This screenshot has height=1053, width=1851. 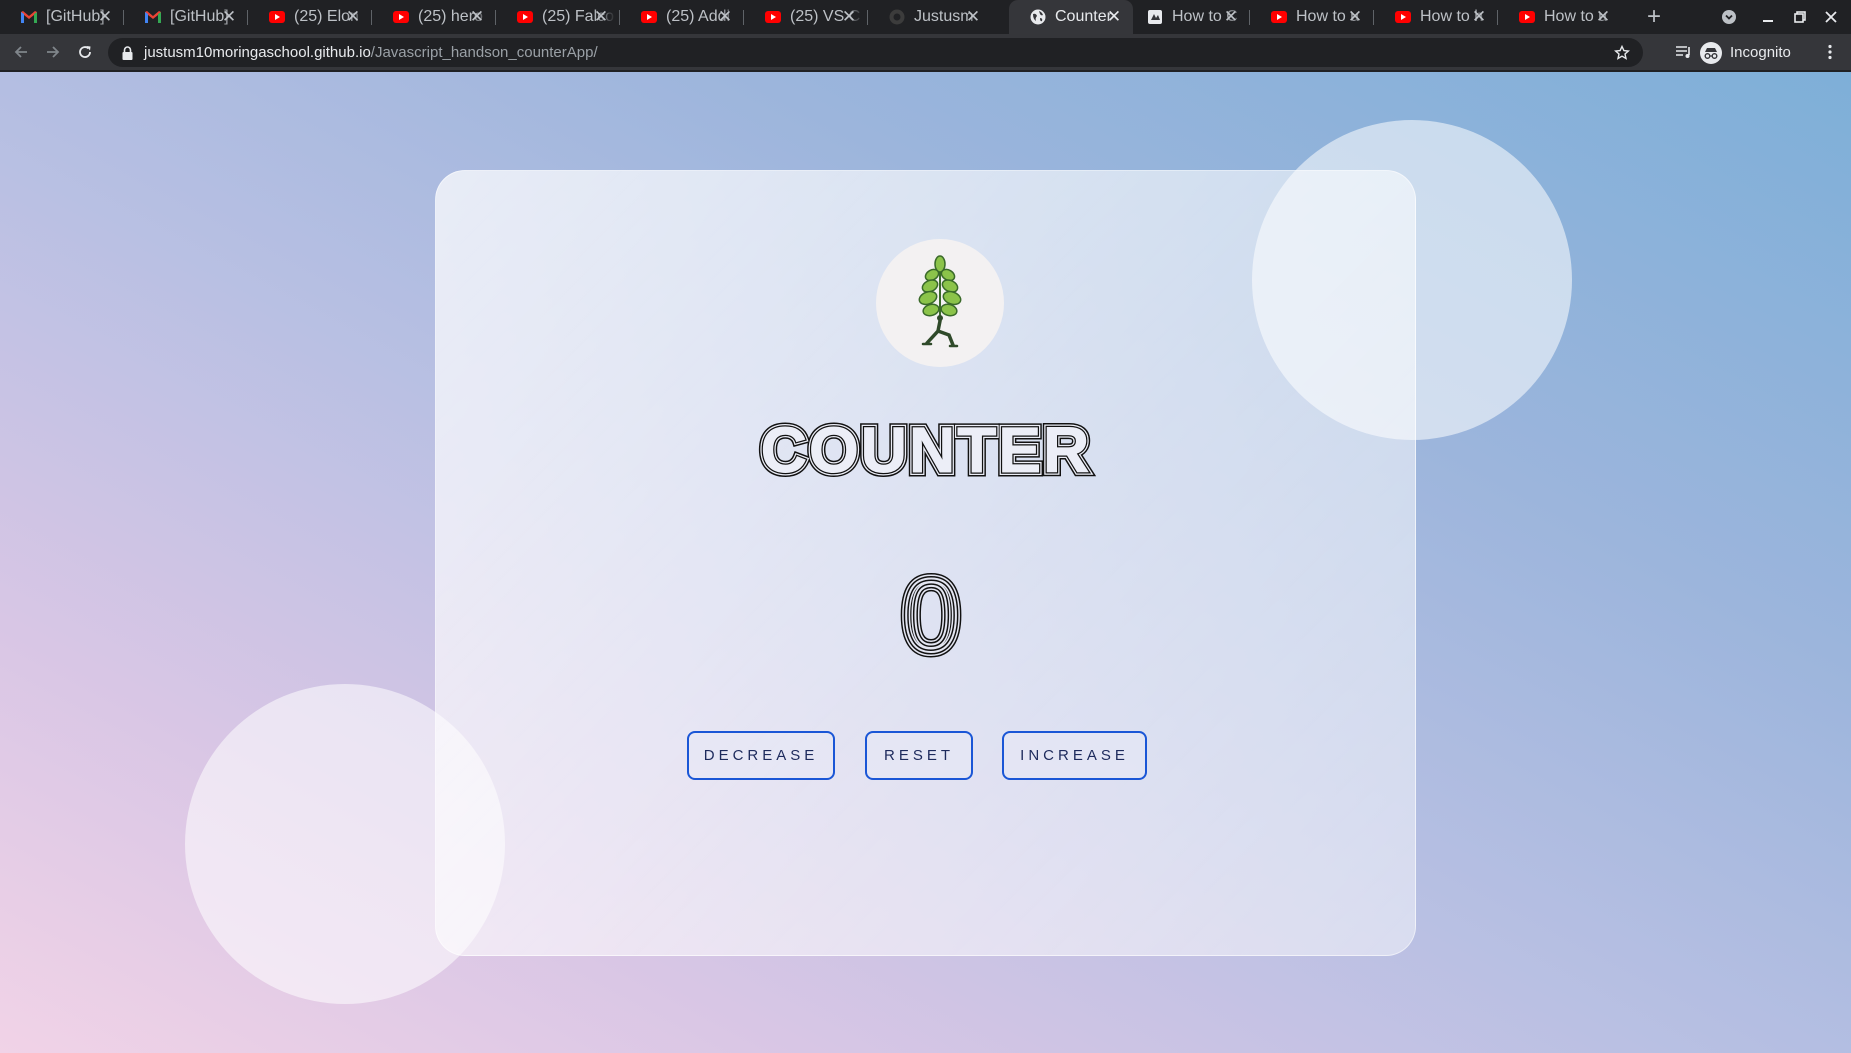 What do you see at coordinates (1768, 17) in the screenshot?
I see `minimize-icon` at bounding box center [1768, 17].